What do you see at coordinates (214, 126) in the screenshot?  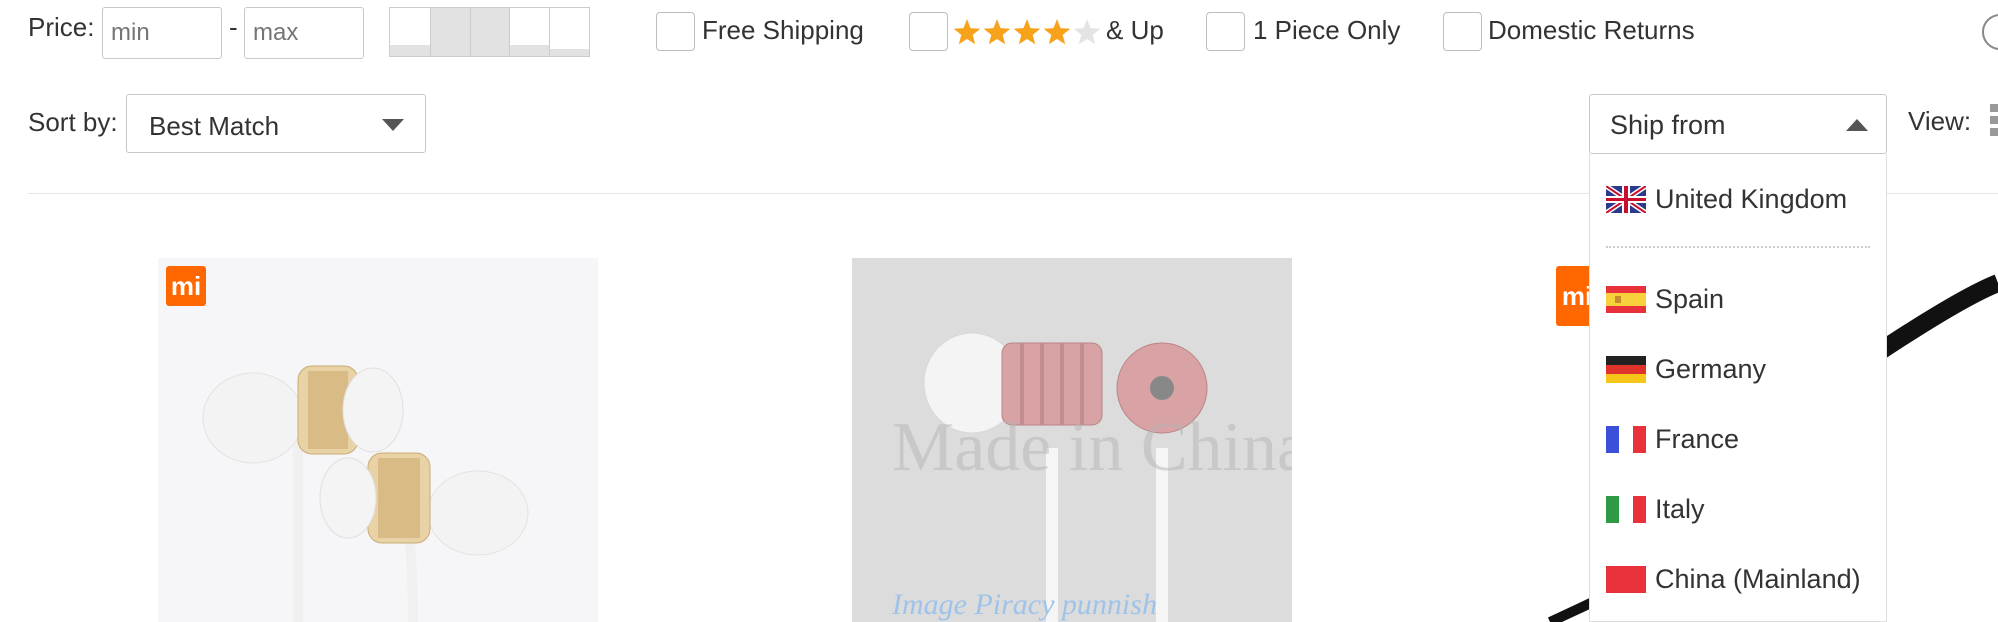 I see `sort-value: Best Match` at bounding box center [214, 126].